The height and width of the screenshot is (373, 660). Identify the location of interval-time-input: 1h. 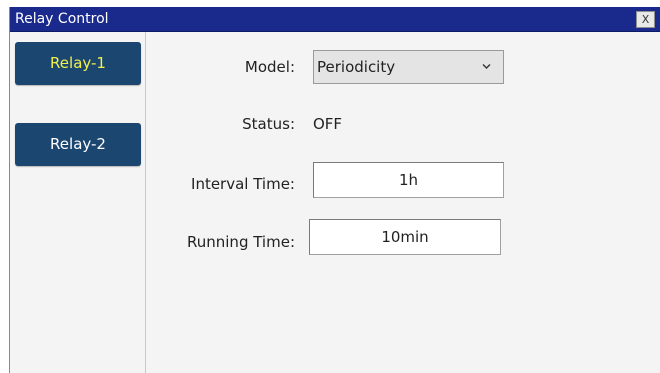
(408, 180).